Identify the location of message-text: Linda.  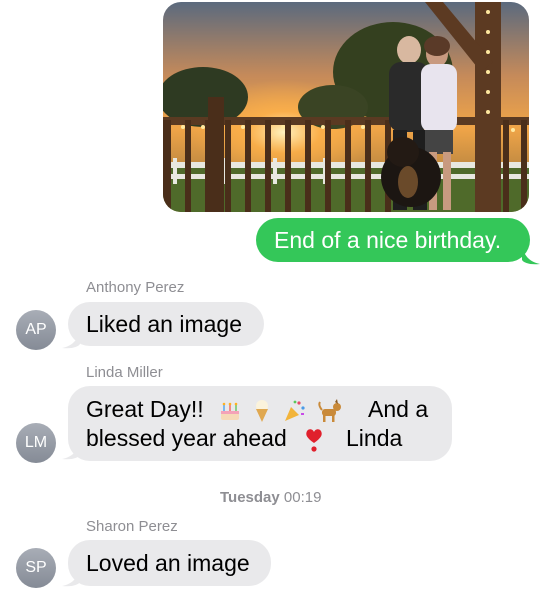
(374, 438).